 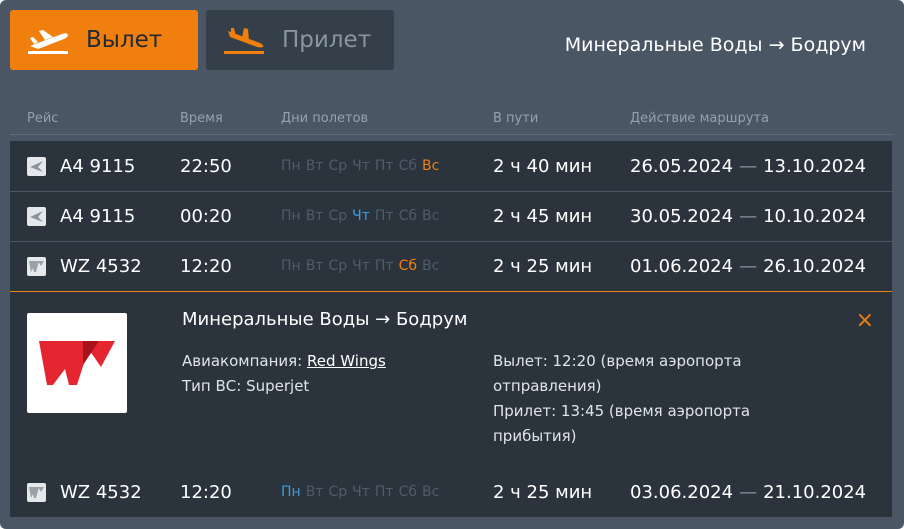 I want to click on column-header-time: Время, so click(x=201, y=118).